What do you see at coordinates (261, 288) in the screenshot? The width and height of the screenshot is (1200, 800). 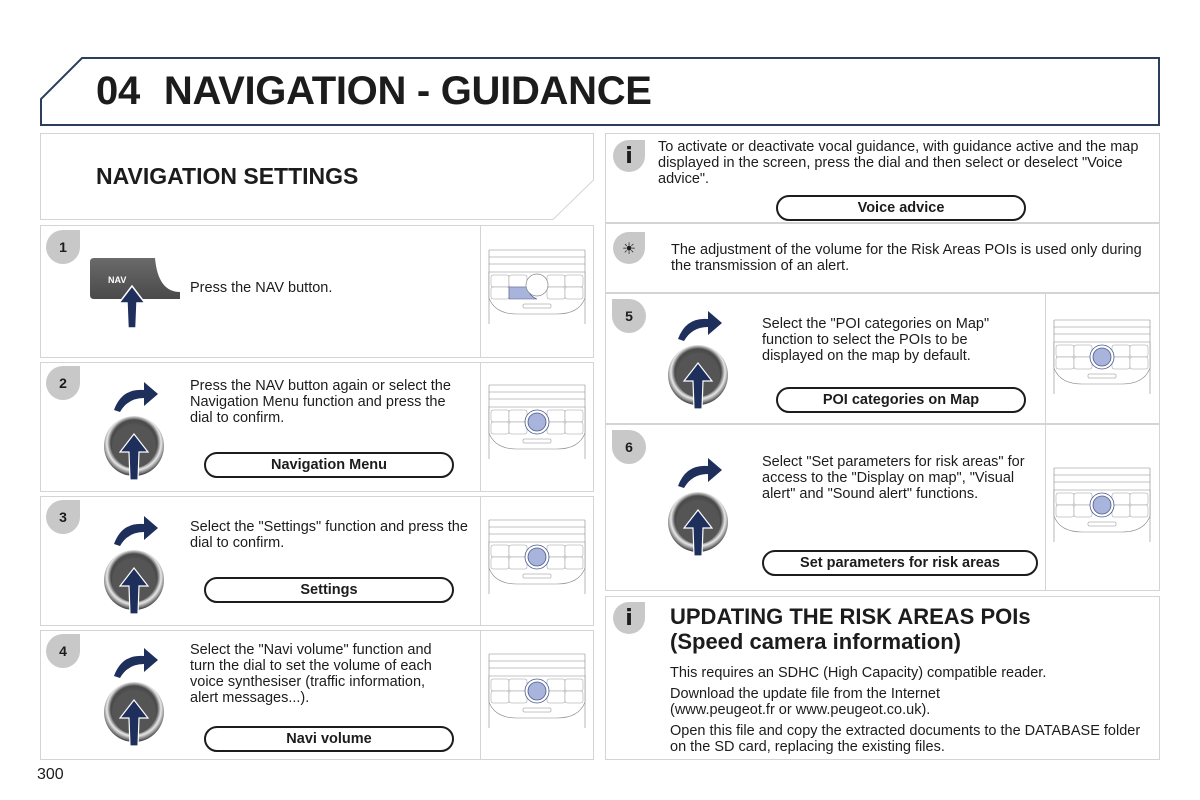 I see `step-text: Press the NAV button.` at bounding box center [261, 288].